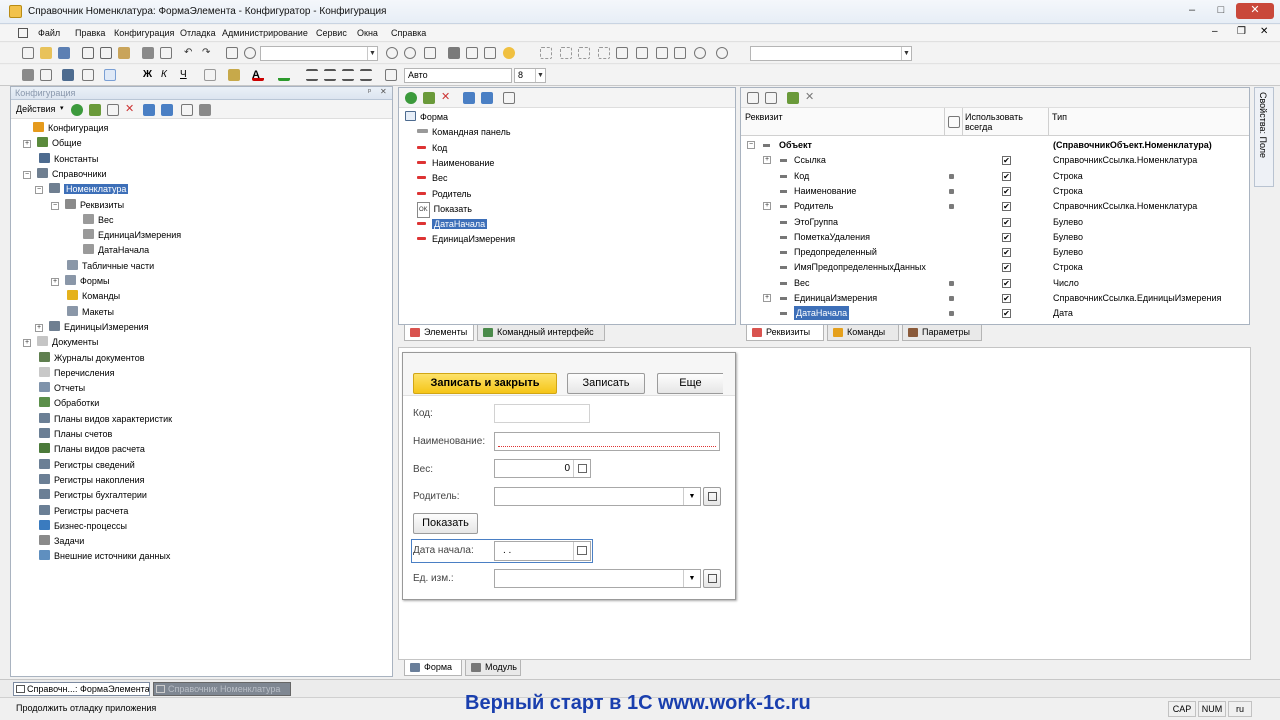 The image size is (1280, 720). I want to click on bookmark-icon, so click(454, 53).